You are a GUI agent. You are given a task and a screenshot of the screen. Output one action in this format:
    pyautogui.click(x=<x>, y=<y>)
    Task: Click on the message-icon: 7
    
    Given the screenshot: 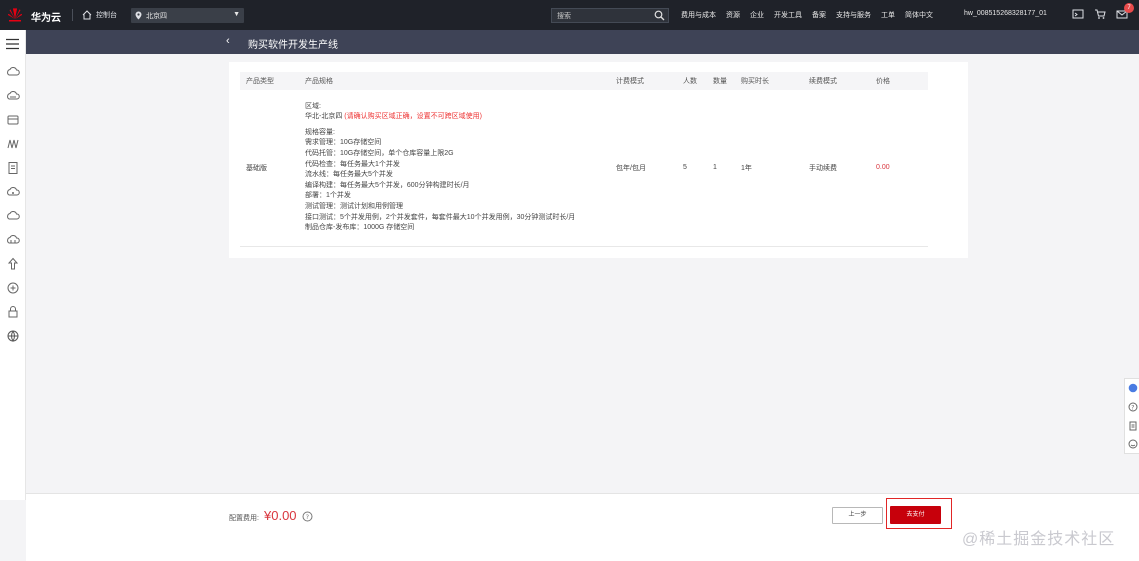 What is the action you would take?
    pyautogui.click(x=1125, y=12)
    